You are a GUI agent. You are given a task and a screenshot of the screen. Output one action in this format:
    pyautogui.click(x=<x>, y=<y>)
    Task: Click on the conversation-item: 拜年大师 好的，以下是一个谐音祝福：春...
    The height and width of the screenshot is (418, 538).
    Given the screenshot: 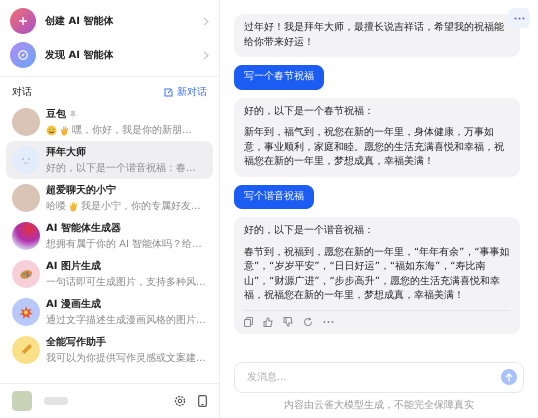 What is the action you would take?
    pyautogui.click(x=109, y=160)
    